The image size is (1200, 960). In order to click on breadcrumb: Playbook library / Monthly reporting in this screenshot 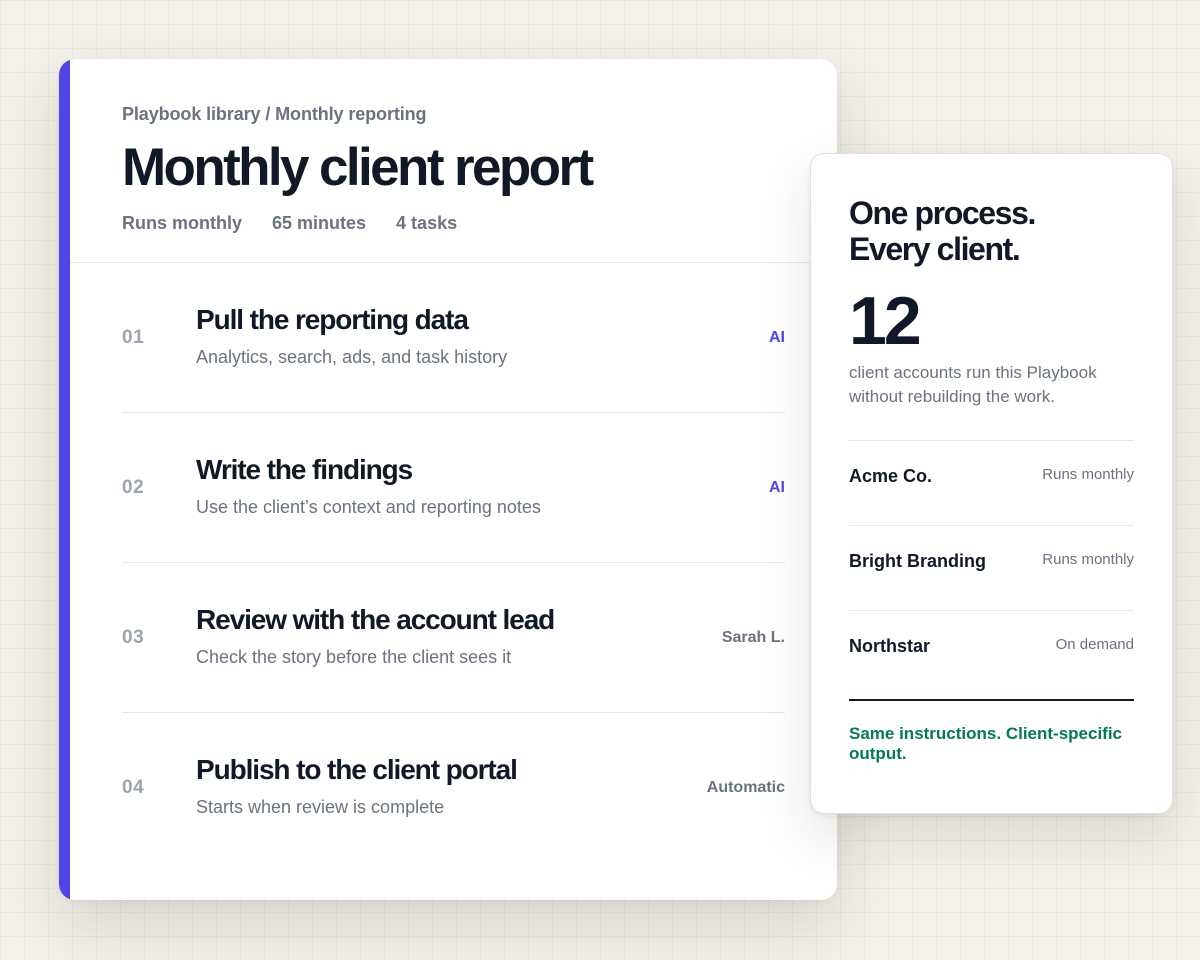, I will do `click(479, 114)`.